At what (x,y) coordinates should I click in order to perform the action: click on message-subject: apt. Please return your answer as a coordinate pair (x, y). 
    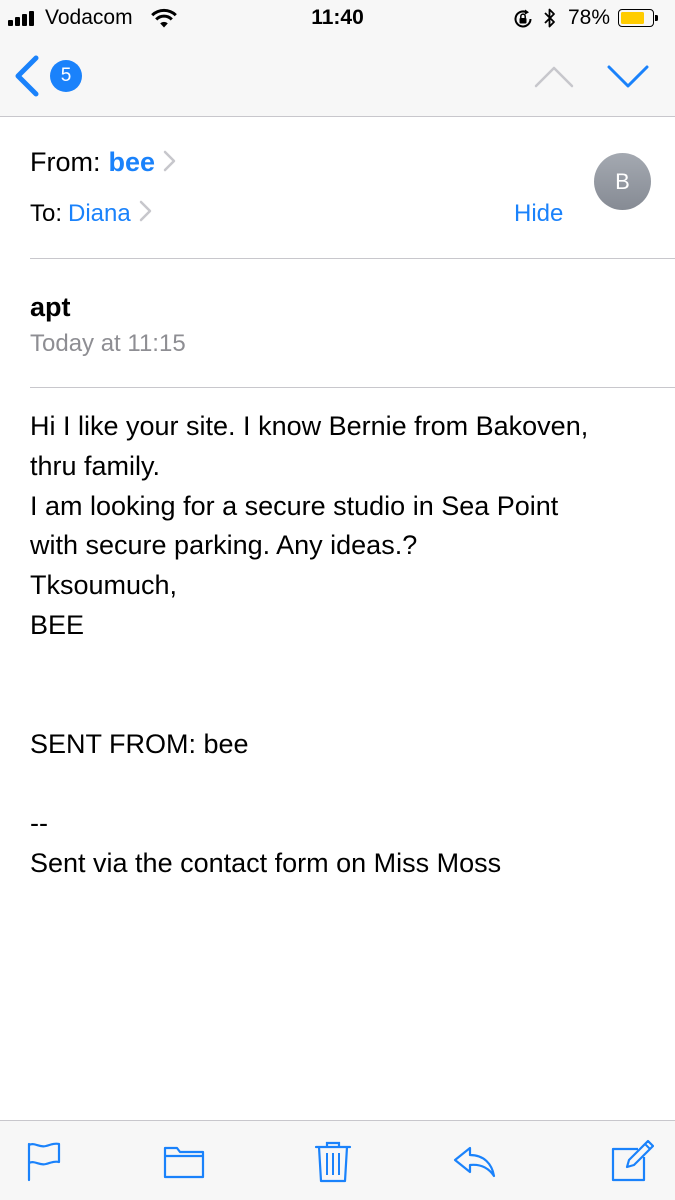
    Looking at the image, I should click on (50, 307).